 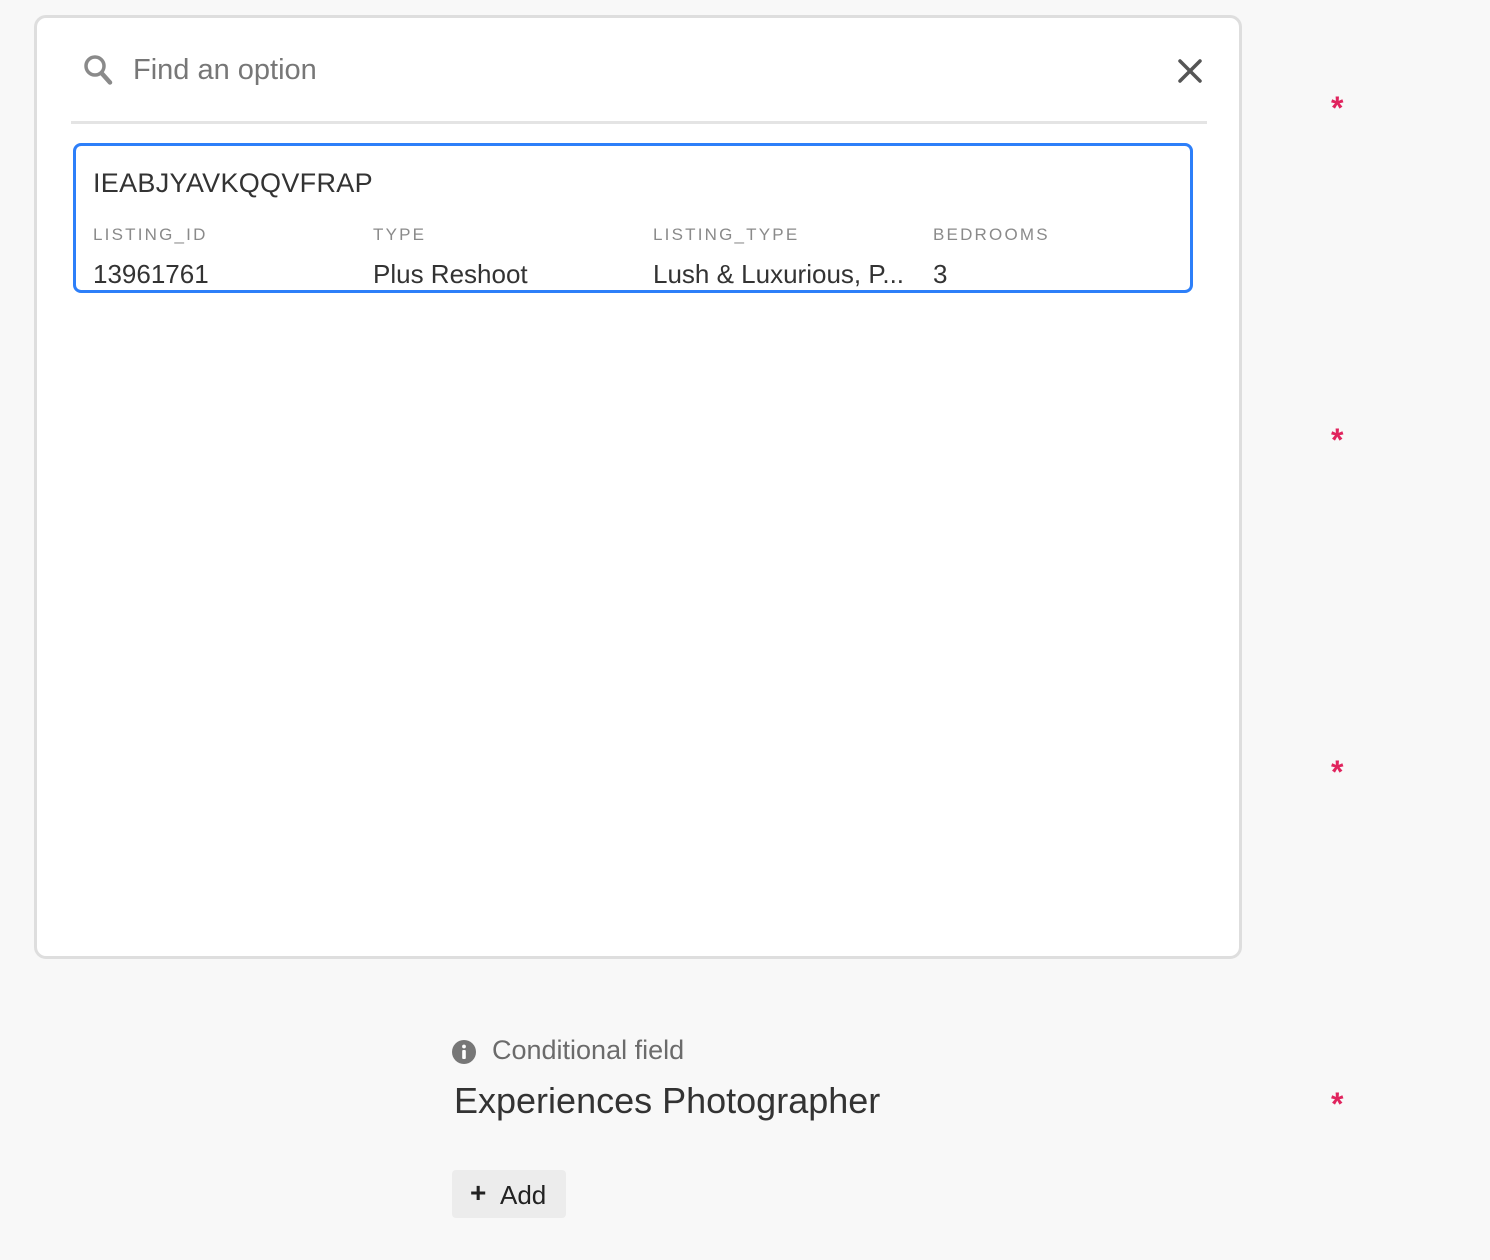 I want to click on plus-icon: +, so click(x=478, y=1192).